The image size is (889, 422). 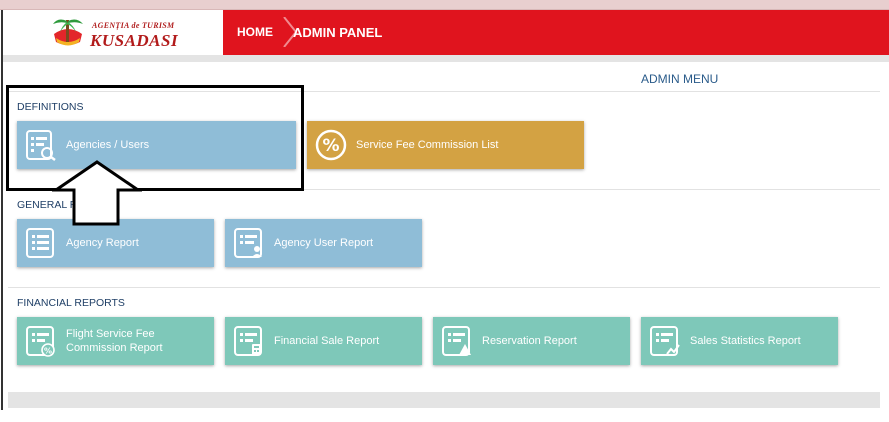 I want to click on highlight-box, so click(x=155, y=138).